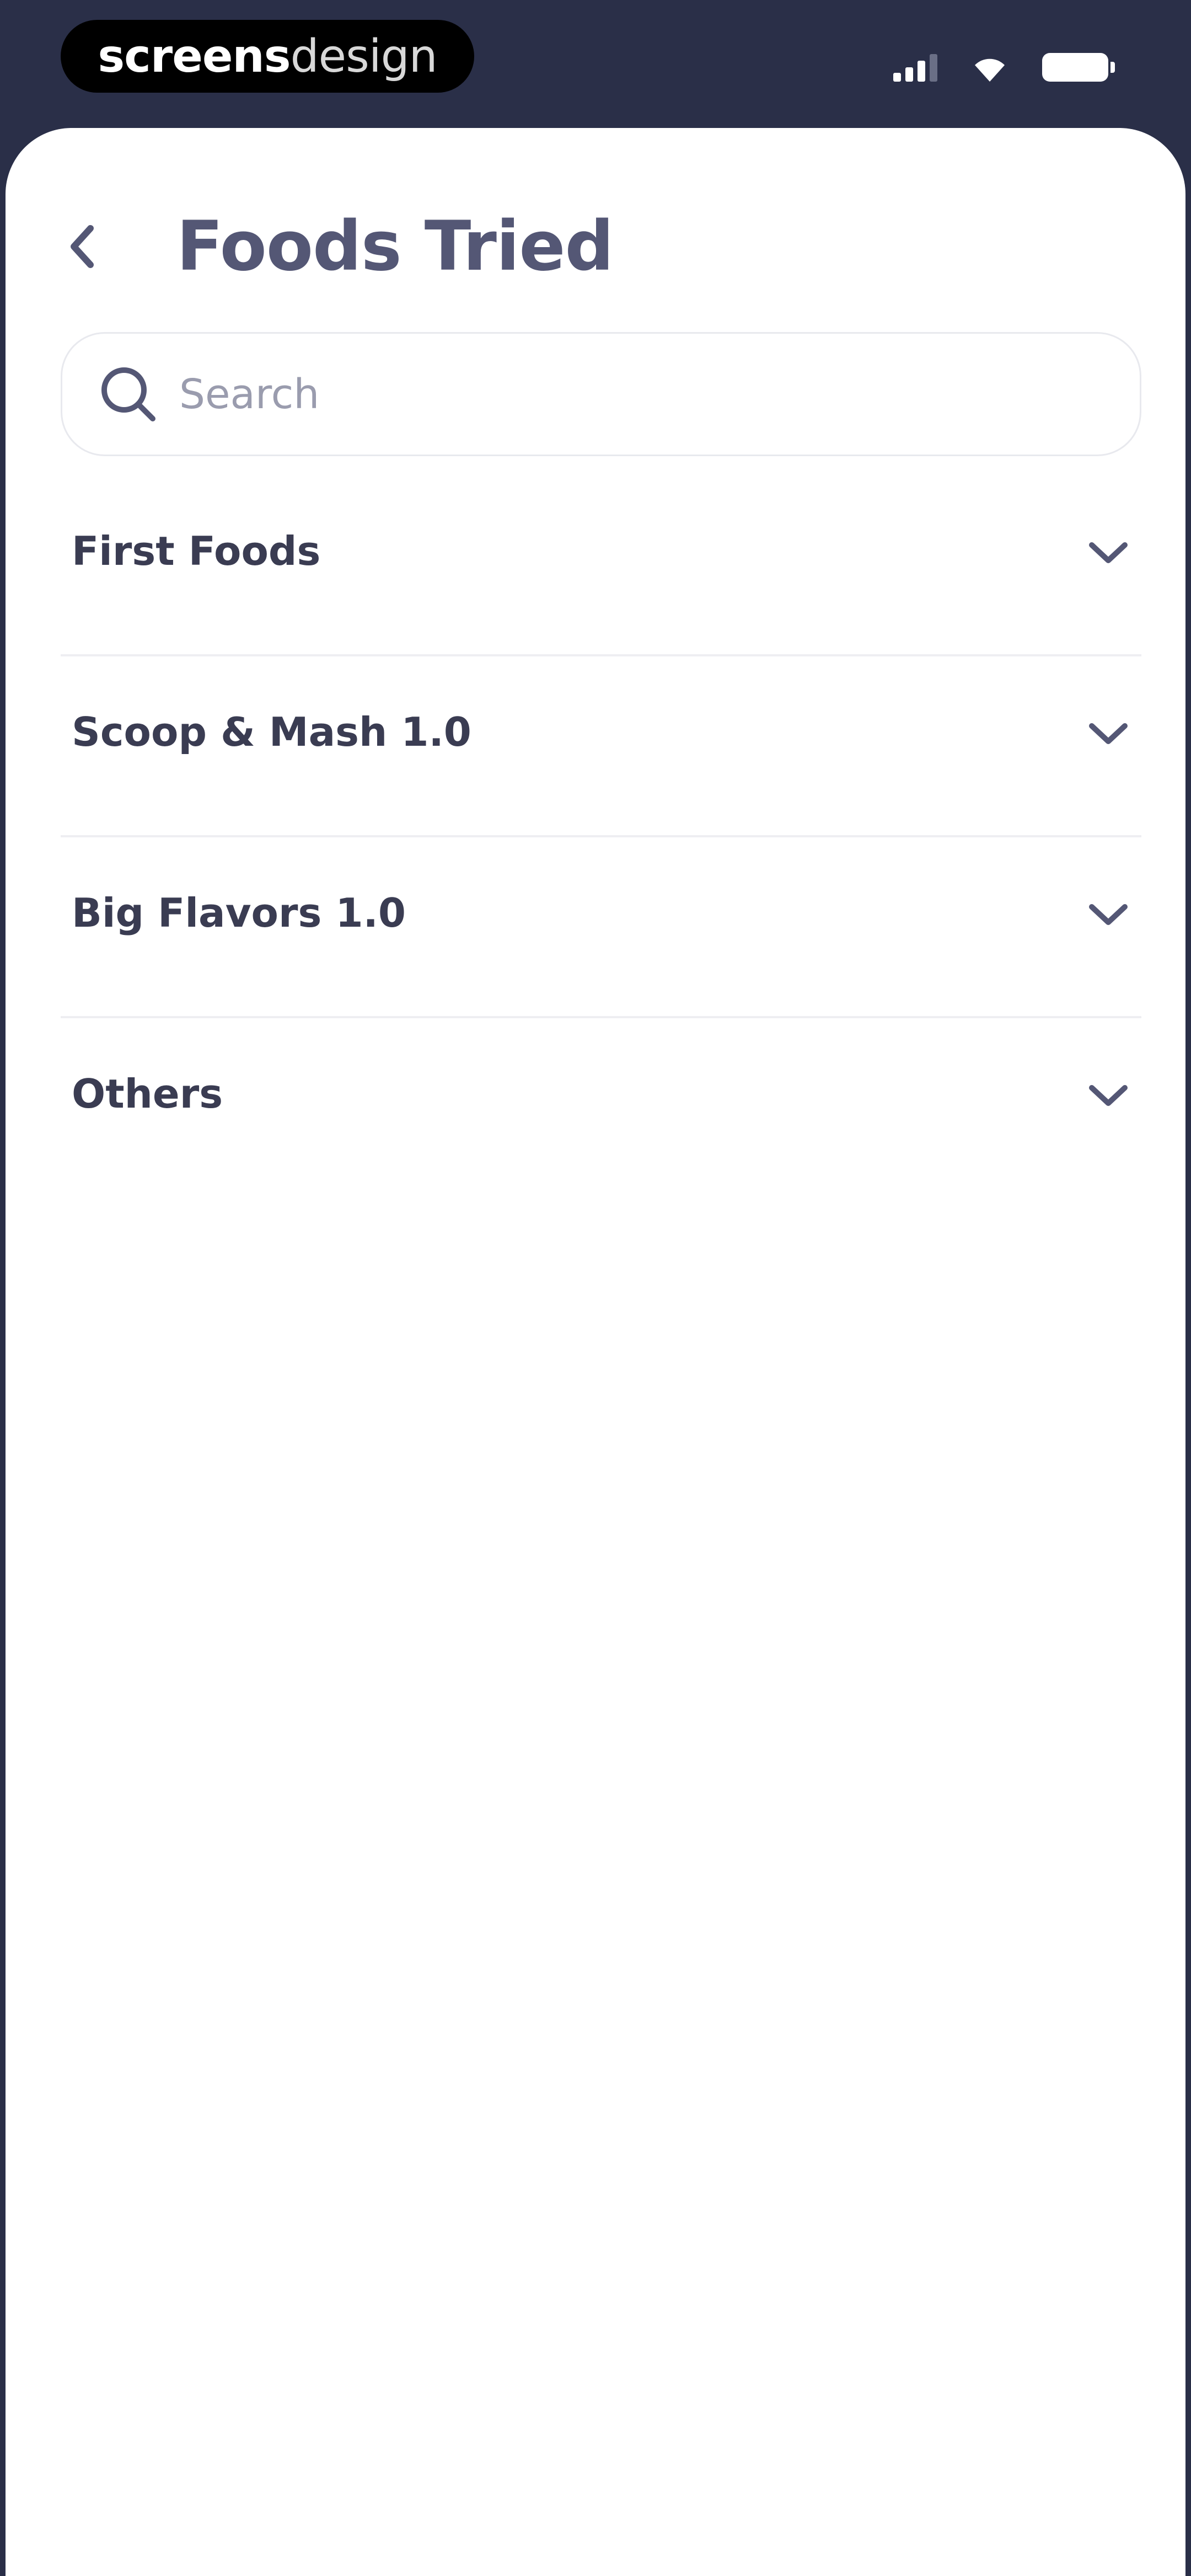 The height and width of the screenshot is (2576, 1191). What do you see at coordinates (659, 394) in the screenshot?
I see `search-input` at bounding box center [659, 394].